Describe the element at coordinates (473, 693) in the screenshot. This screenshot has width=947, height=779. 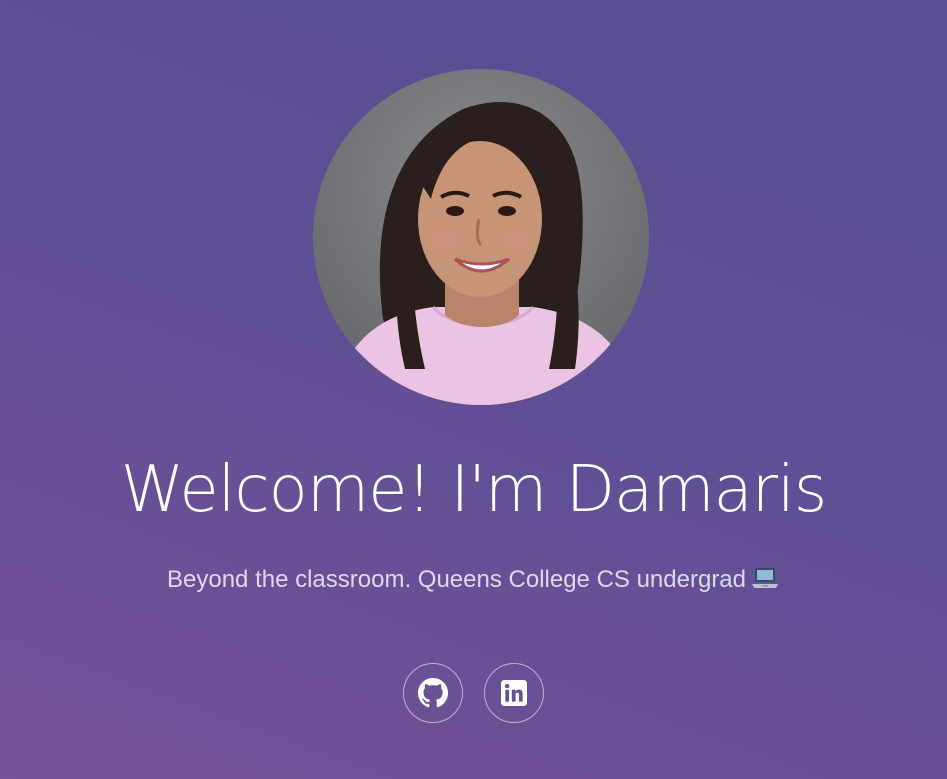
I see `social-links` at that location.